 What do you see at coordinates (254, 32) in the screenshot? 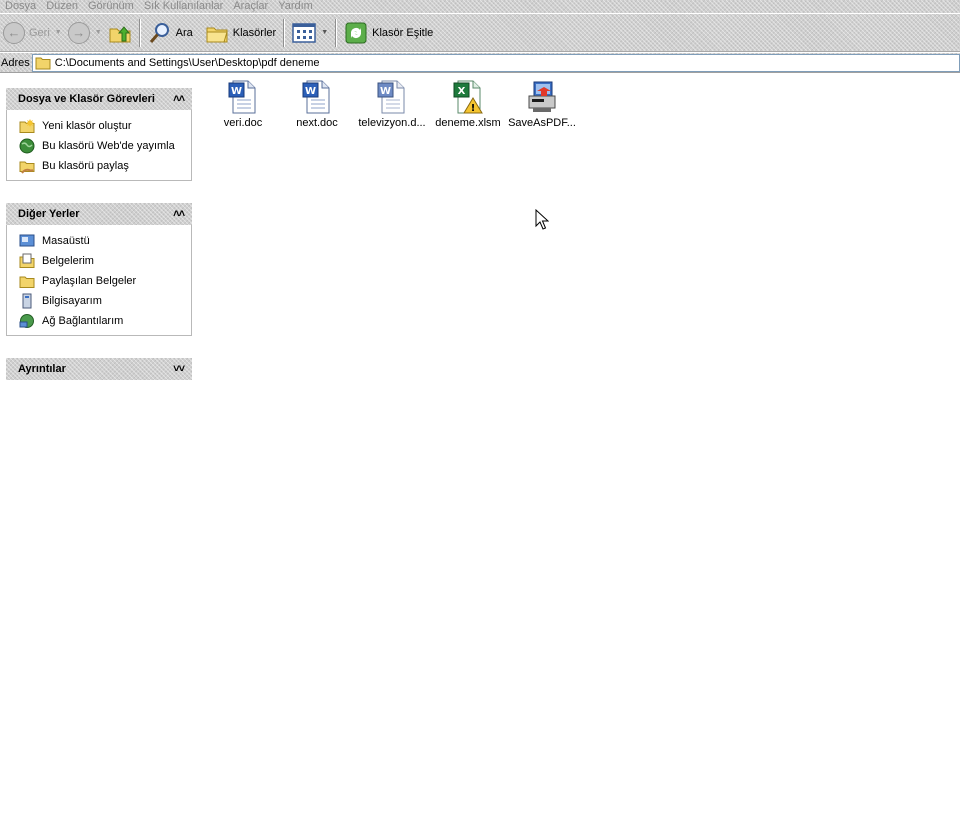
I see `folders-label: Klasörler` at bounding box center [254, 32].